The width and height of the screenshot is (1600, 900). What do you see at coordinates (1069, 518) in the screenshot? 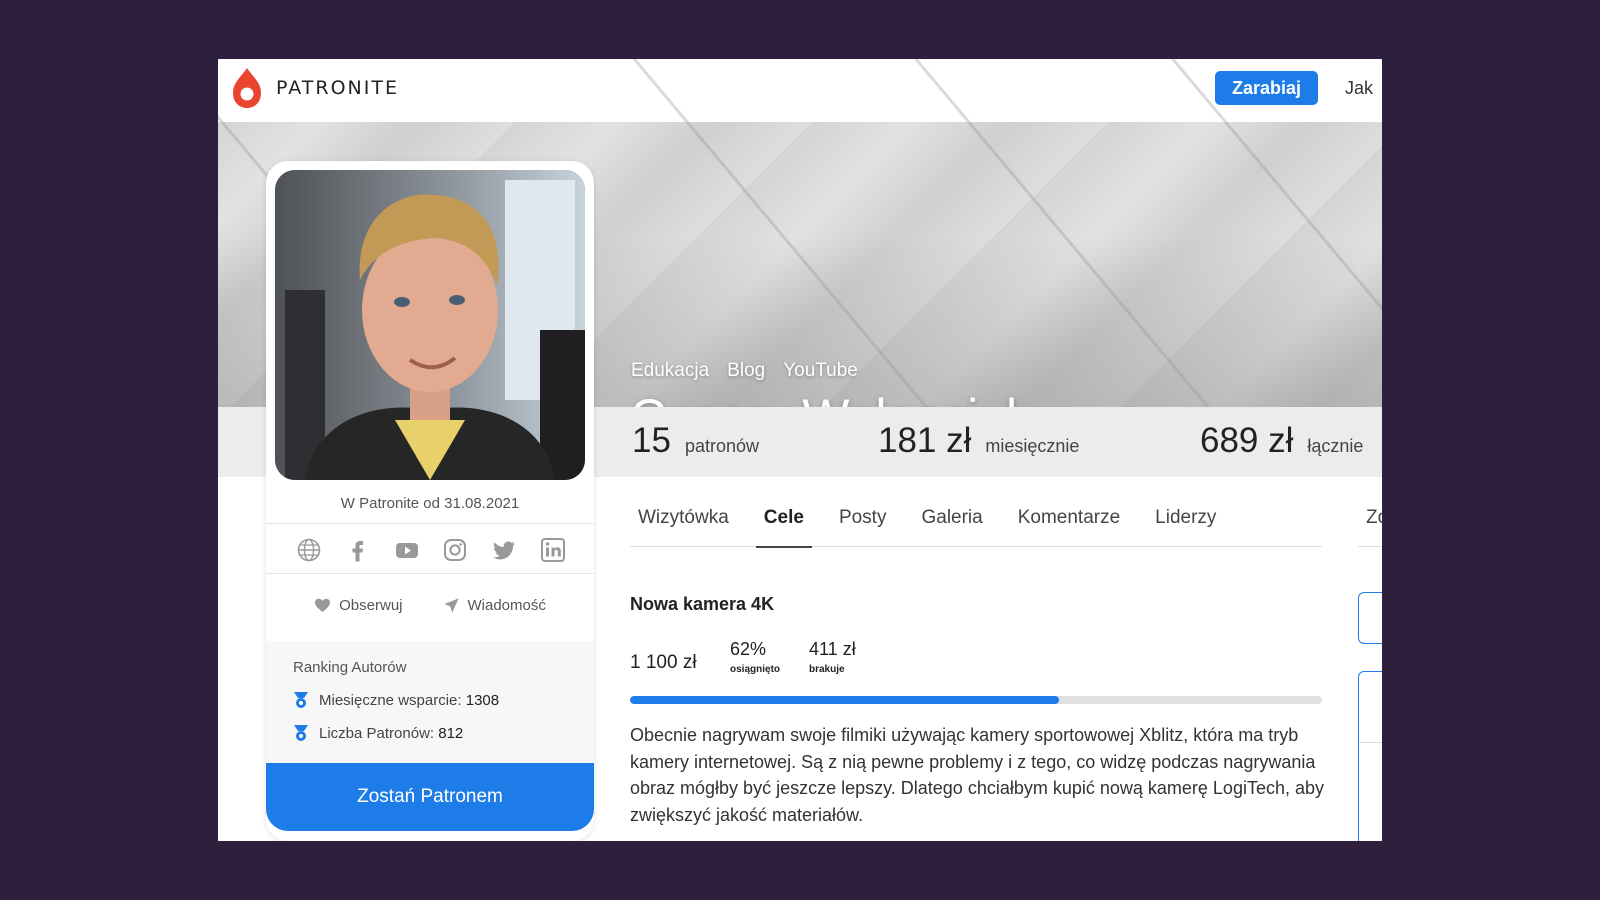
I see `tab-komentarze: Komentarze` at bounding box center [1069, 518].